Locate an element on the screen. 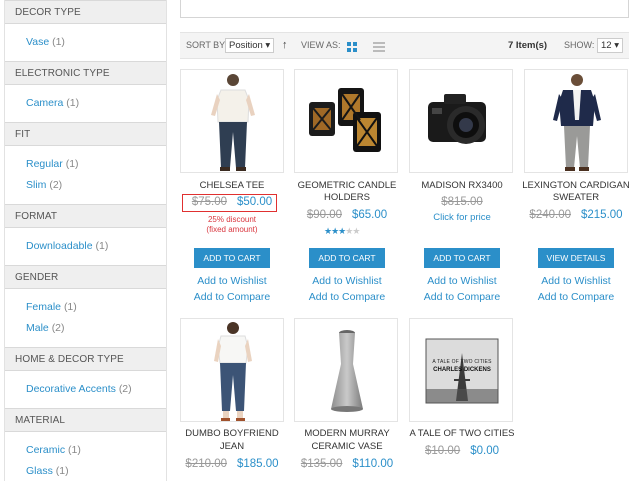 Image resolution: width=635 pixels, height=481 pixels. click-for-price-link: Click for price is located at coordinates (462, 217).